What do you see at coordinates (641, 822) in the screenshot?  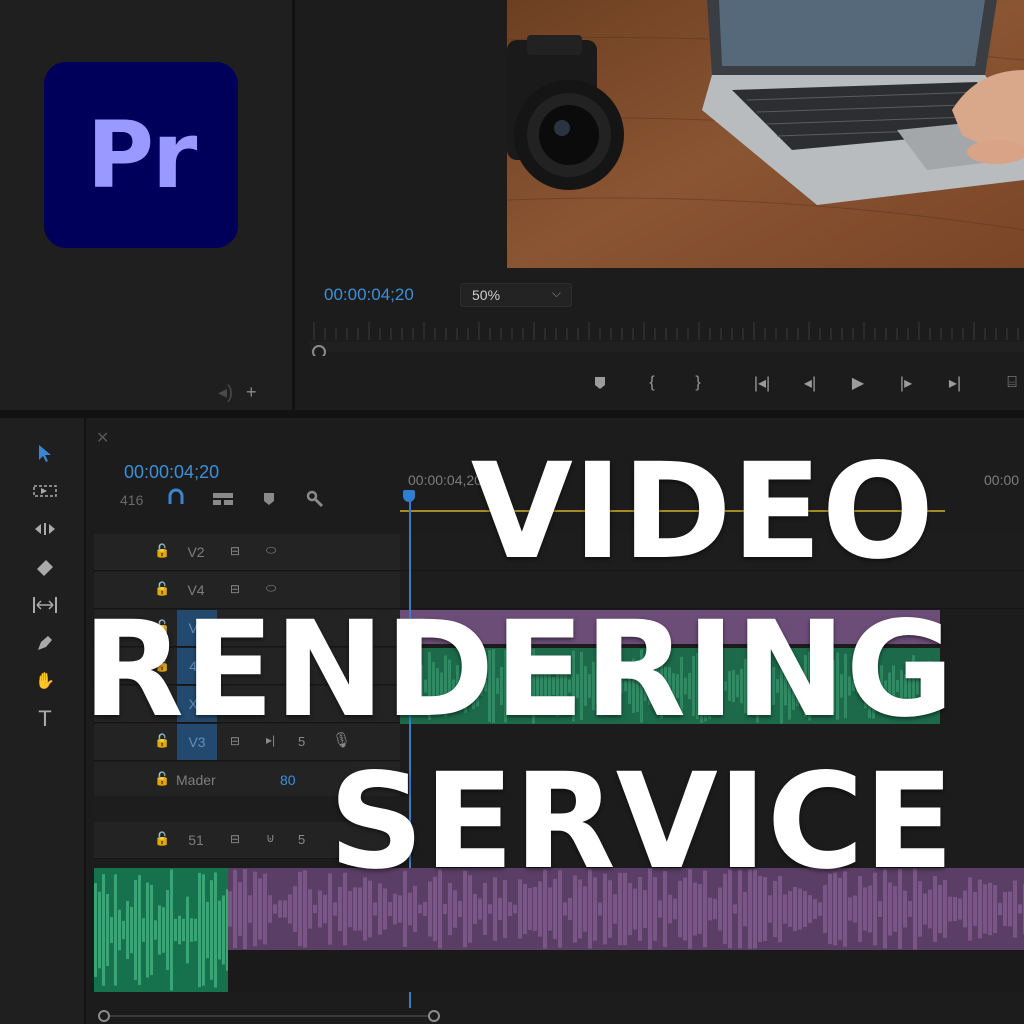 I see `headline-line-3: SERVICE` at bounding box center [641, 822].